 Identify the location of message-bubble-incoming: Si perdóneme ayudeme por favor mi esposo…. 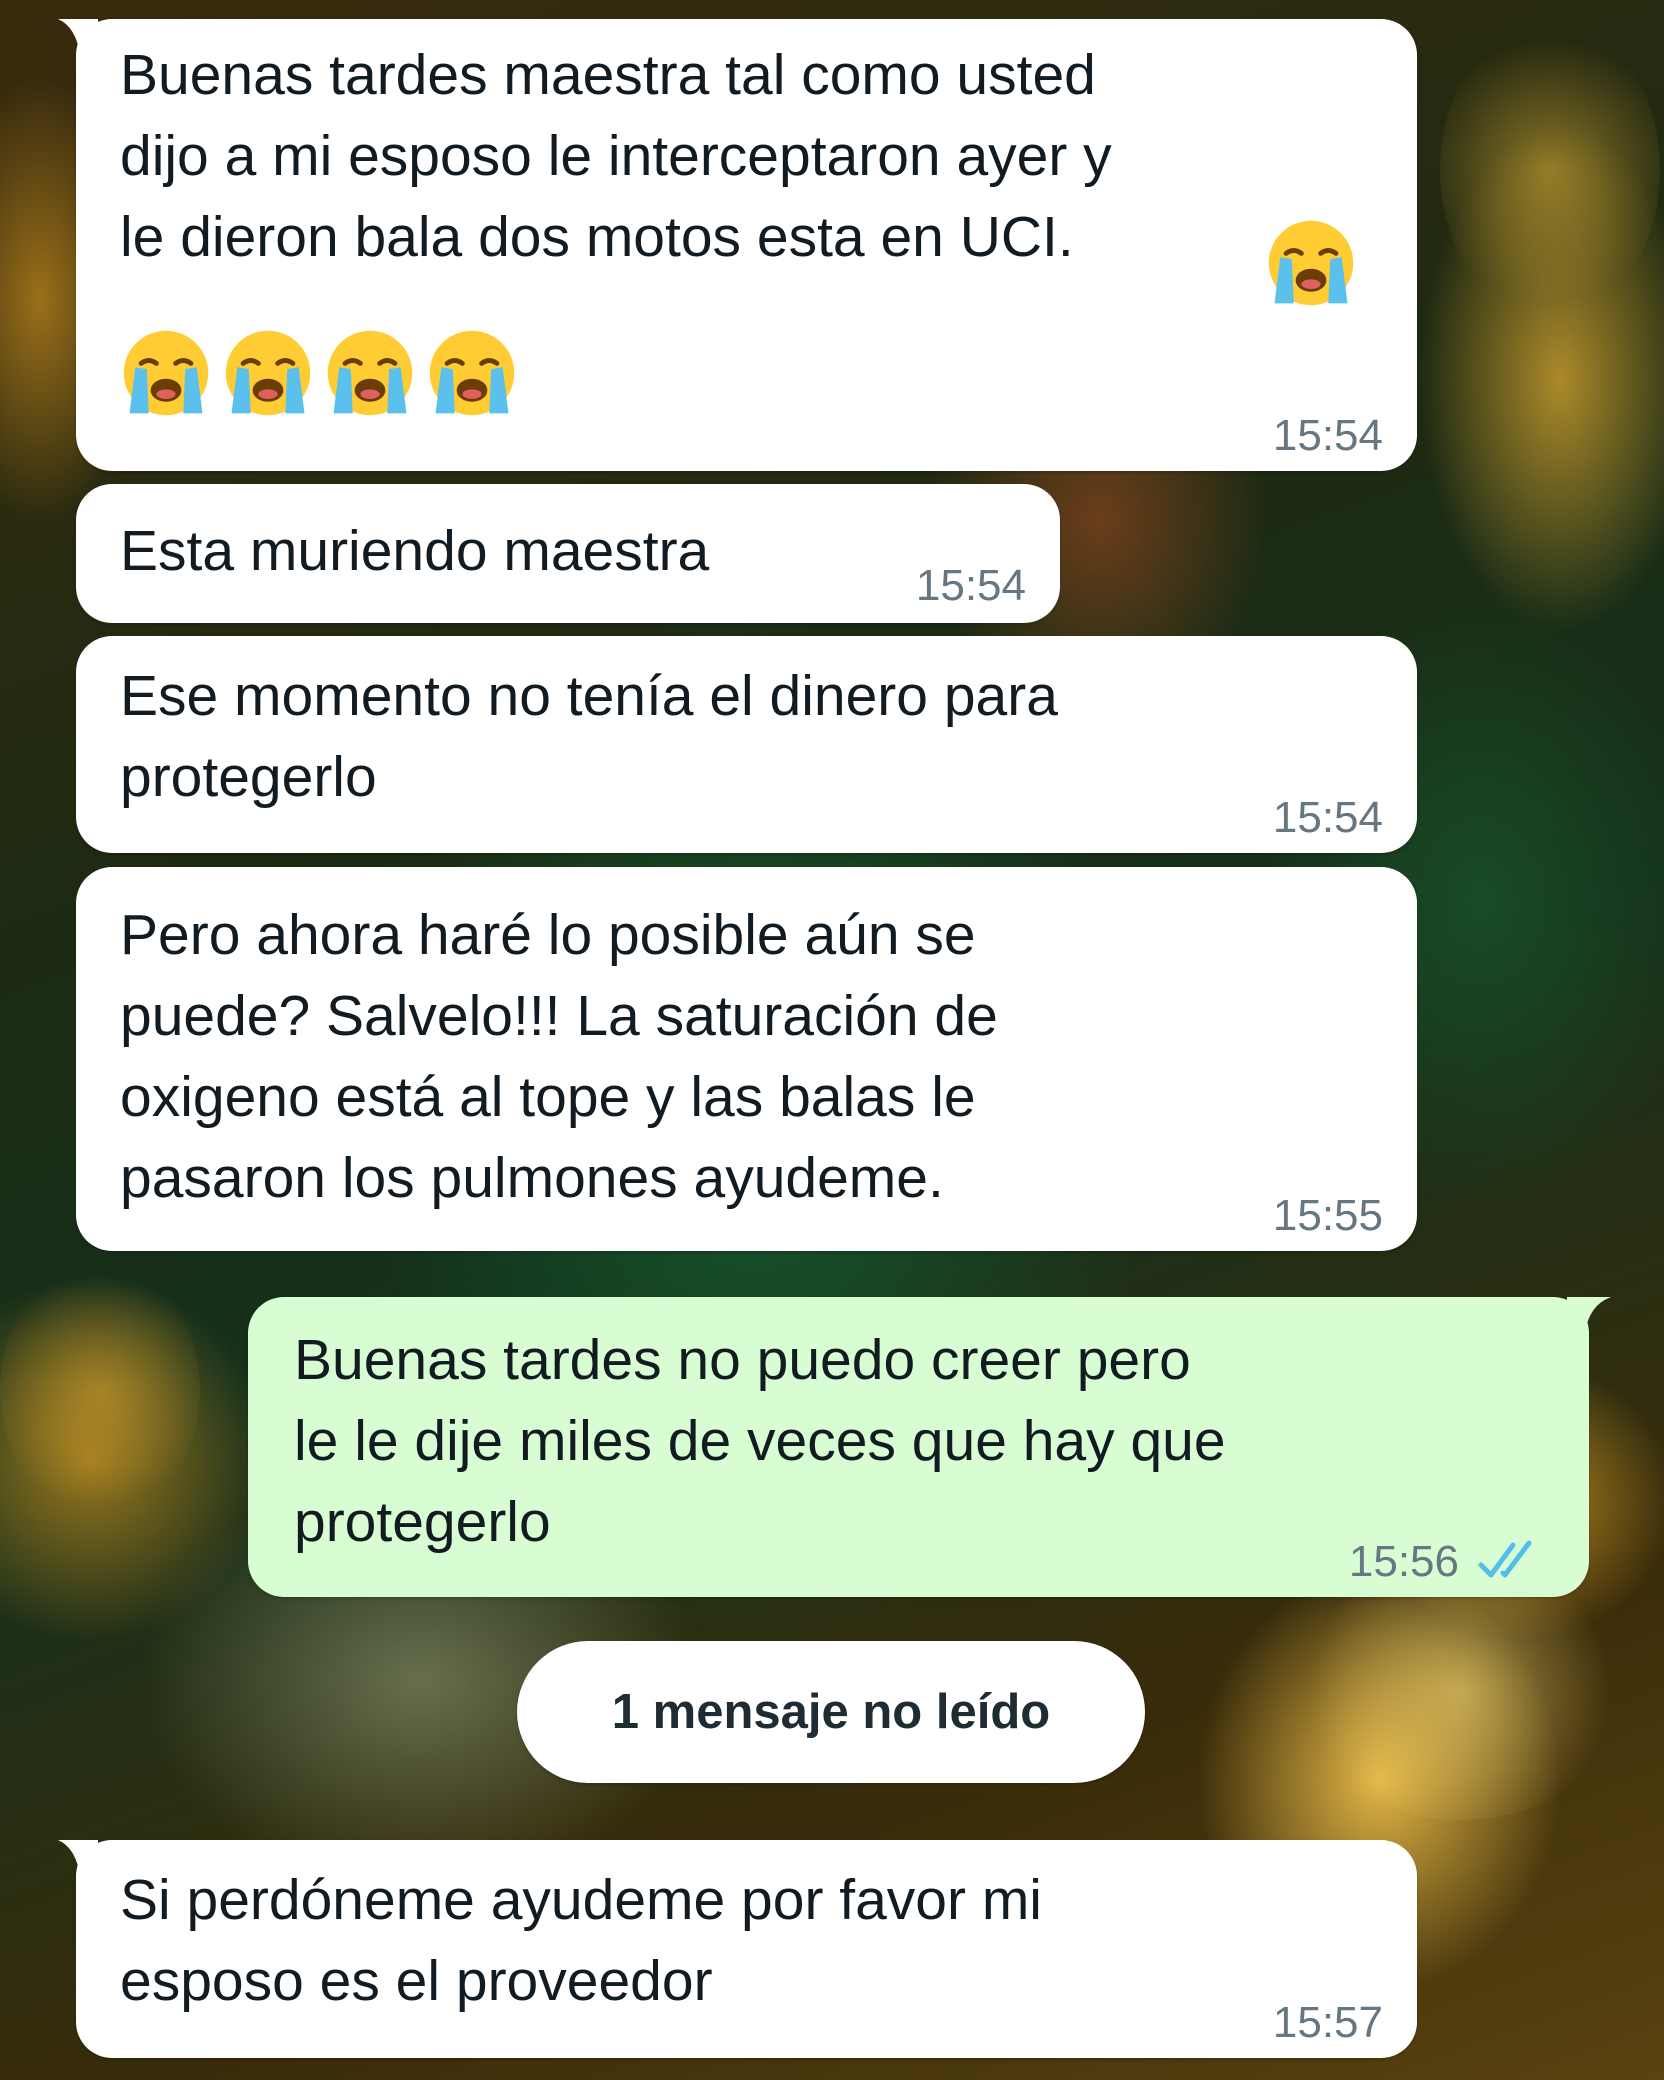
(737, 1949).